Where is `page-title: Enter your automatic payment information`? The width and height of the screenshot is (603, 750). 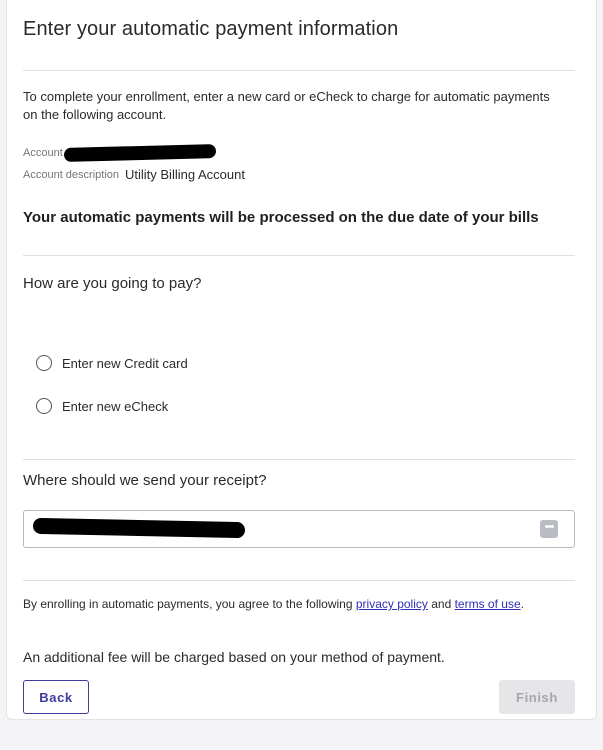 page-title: Enter your automatic payment information is located at coordinates (211, 29).